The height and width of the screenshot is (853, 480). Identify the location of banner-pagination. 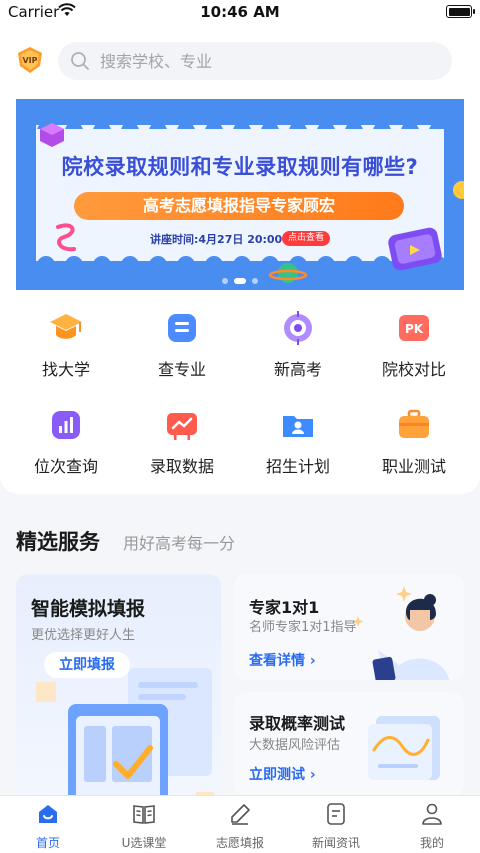
(240, 278).